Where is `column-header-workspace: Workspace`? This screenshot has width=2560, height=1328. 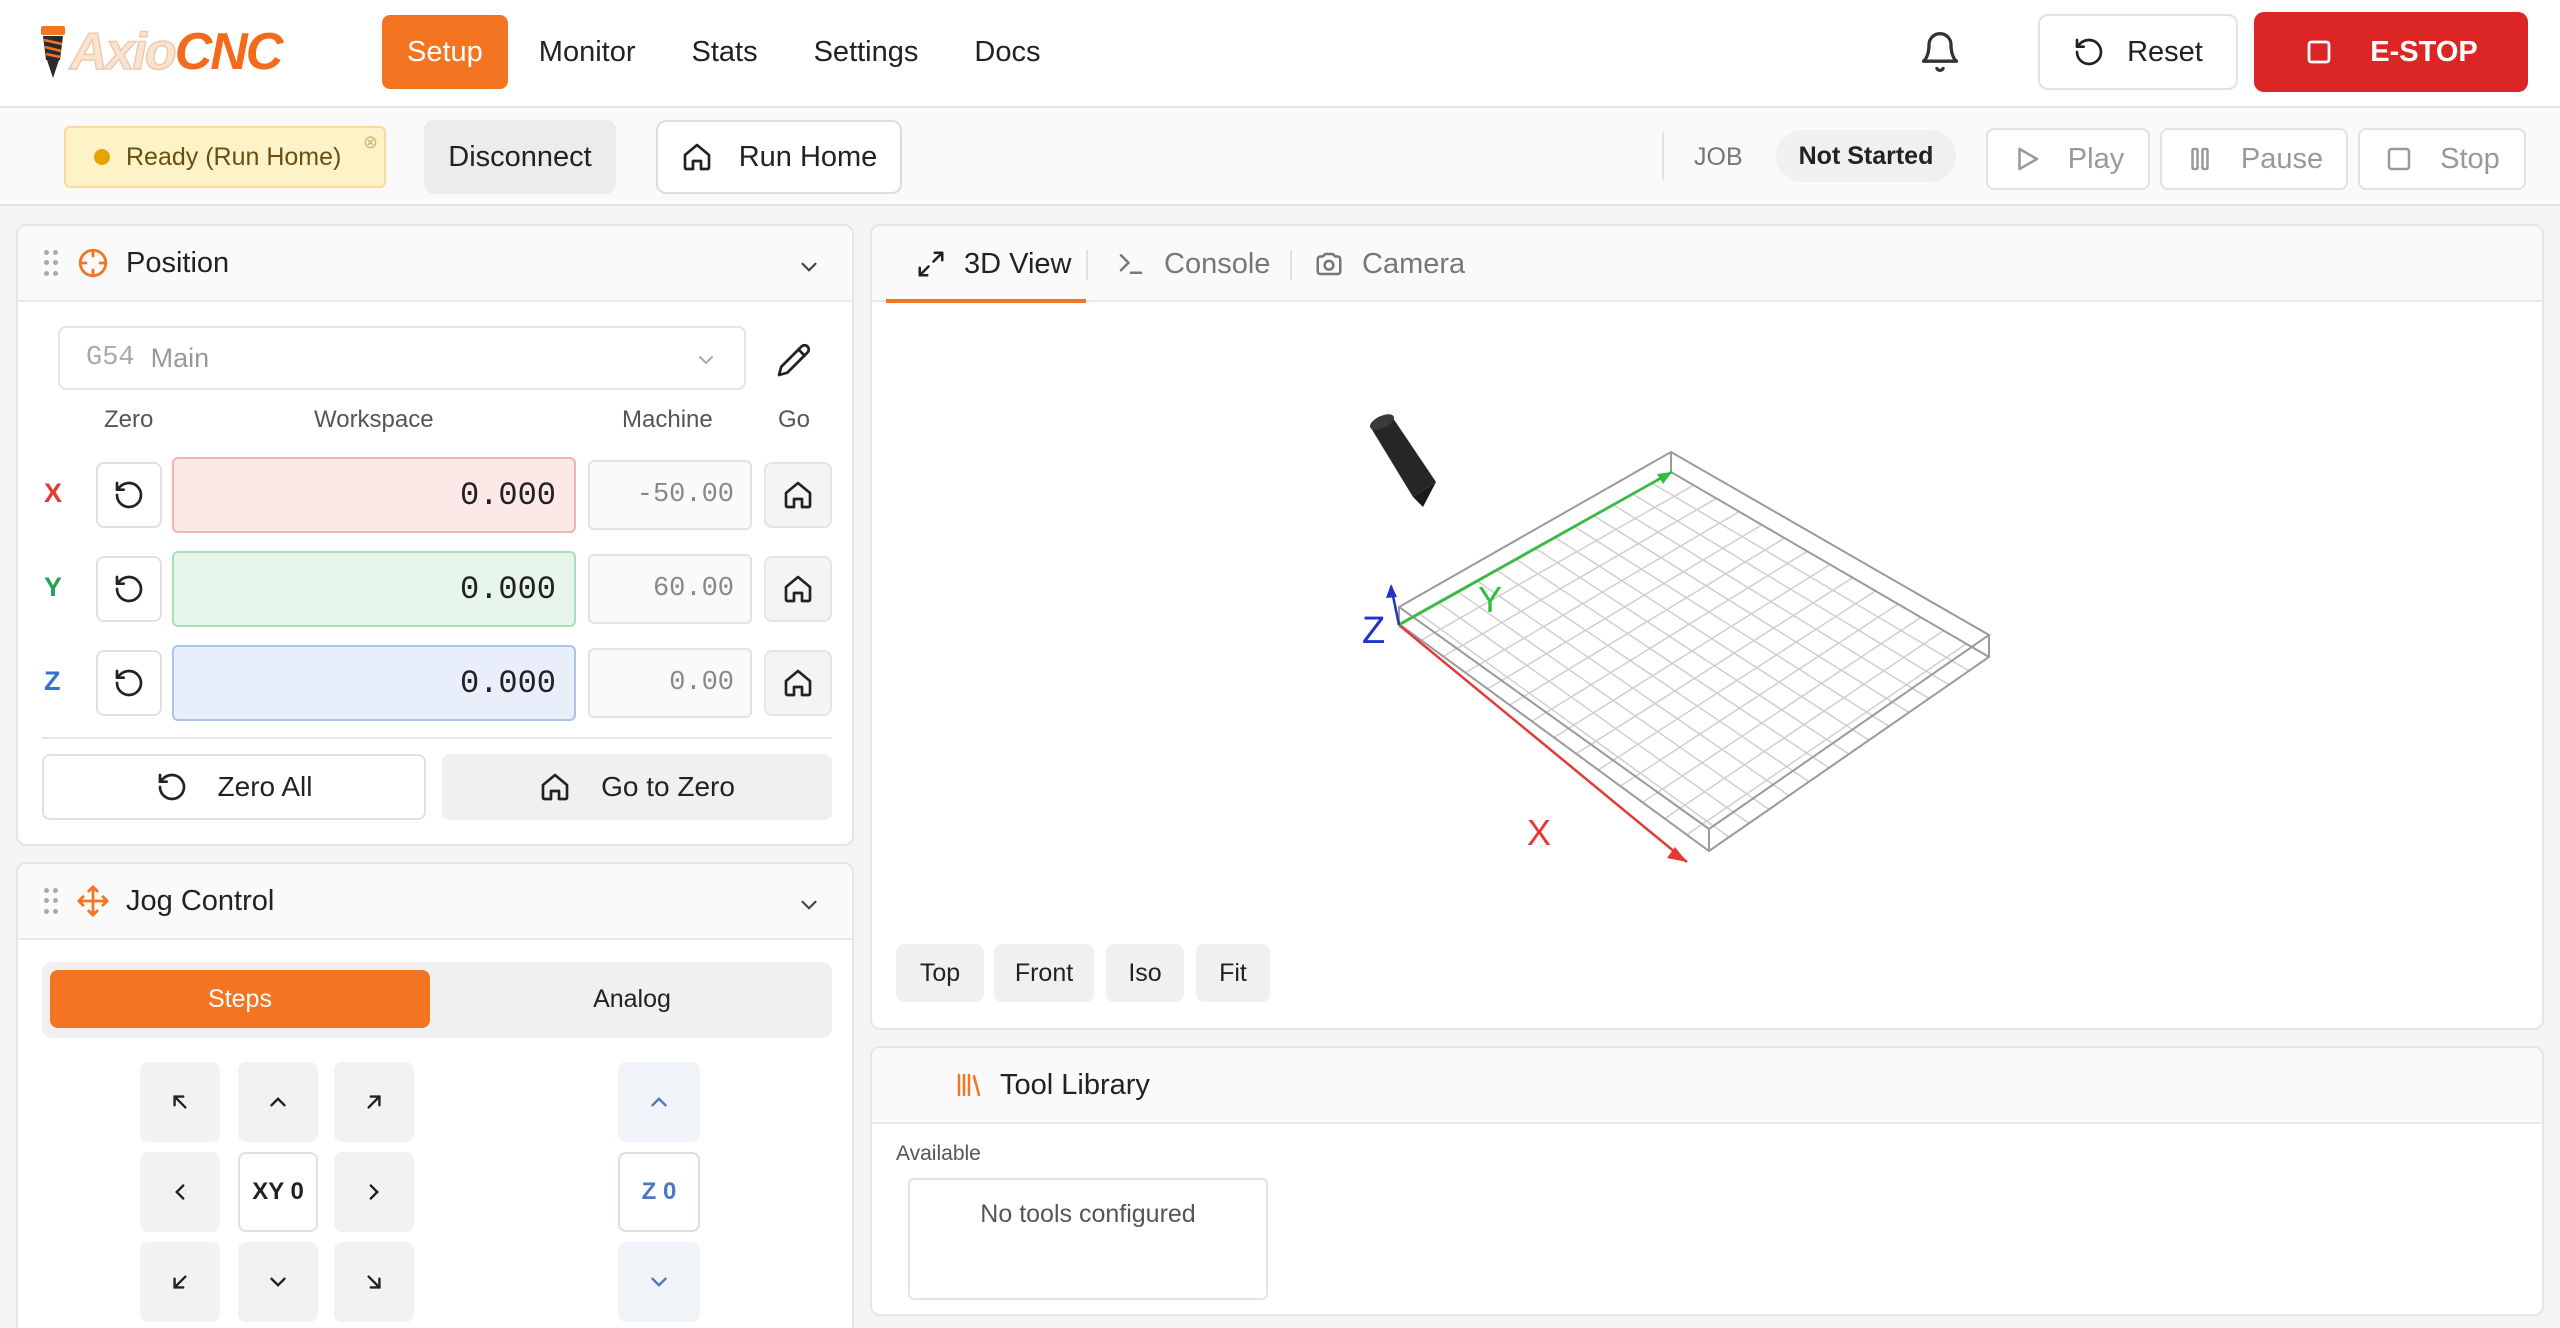
column-header-workspace: Workspace is located at coordinates (374, 419).